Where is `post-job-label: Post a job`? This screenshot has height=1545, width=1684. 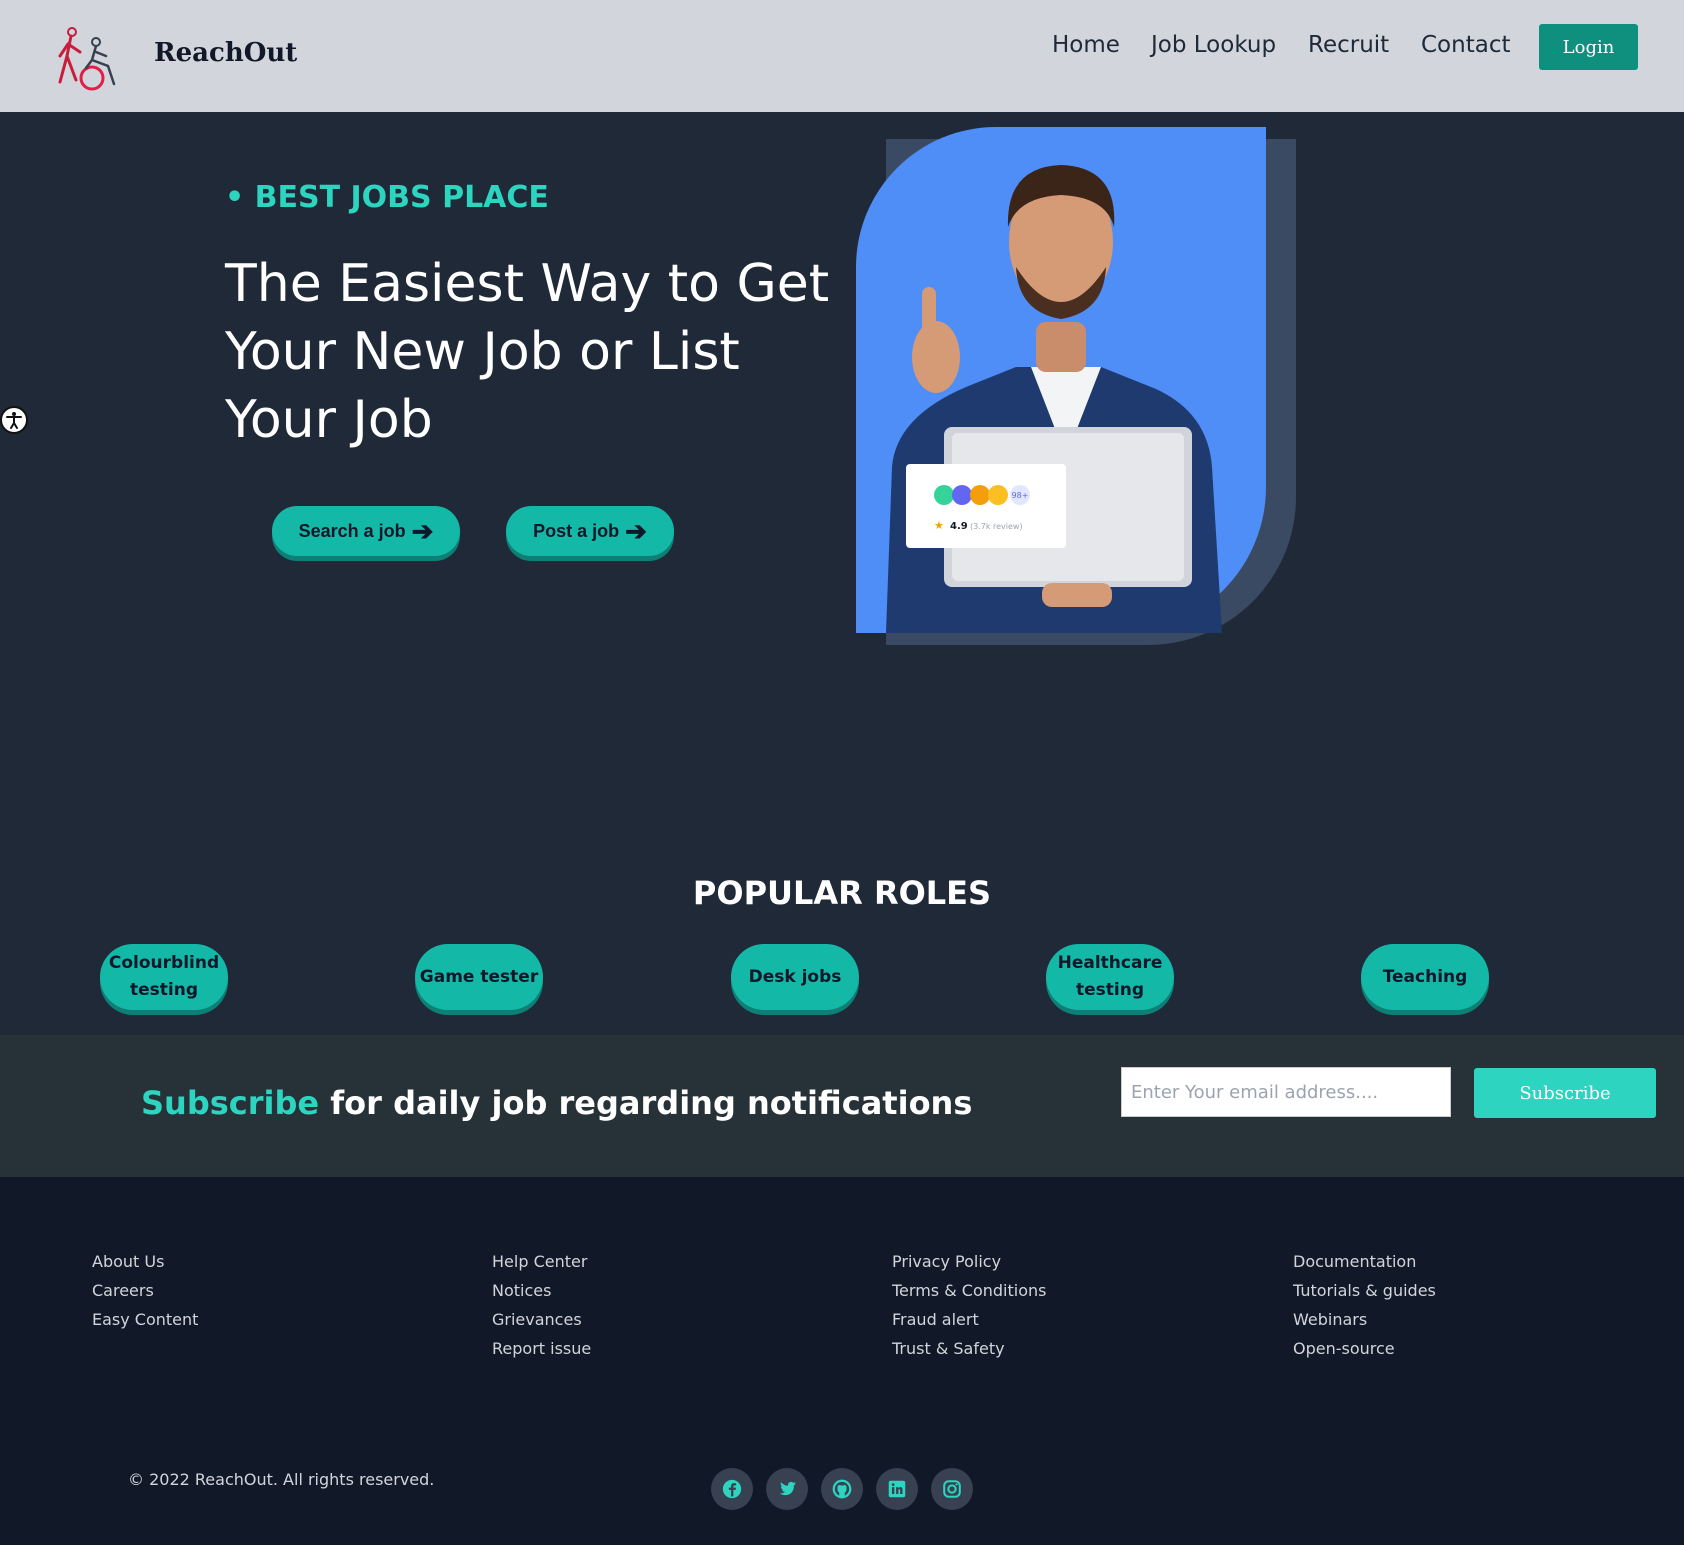
post-job-label: Post a job is located at coordinates (576, 530).